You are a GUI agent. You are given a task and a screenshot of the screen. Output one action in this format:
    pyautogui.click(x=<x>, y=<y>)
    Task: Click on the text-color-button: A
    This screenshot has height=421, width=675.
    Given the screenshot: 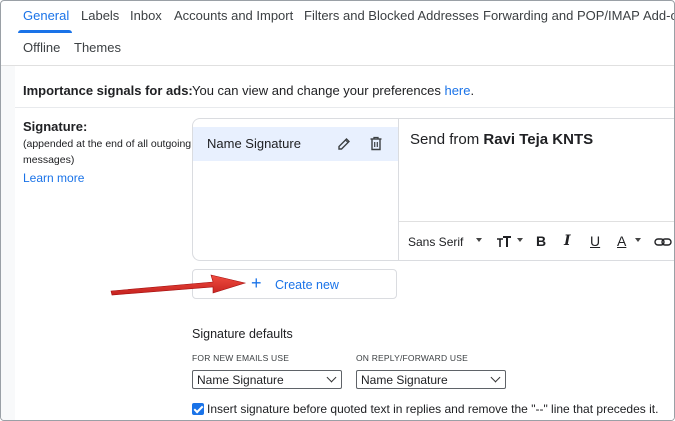 What is the action you would take?
    pyautogui.click(x=621, y=241)
    